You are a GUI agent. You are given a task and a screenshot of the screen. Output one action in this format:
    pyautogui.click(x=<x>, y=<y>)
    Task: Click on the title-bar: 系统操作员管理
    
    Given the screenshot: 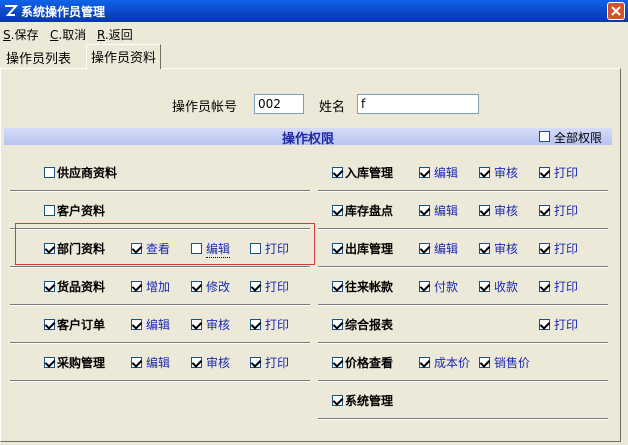 What is the action you would take?
    pyautogui.click(x=314, y=11)
    